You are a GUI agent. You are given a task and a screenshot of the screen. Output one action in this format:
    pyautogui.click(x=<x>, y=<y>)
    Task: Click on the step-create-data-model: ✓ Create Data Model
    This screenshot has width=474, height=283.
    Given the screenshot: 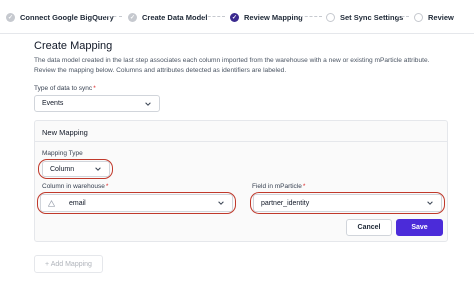 What is the action you would take?
    pyautogui.click(x=167, y=17)
    